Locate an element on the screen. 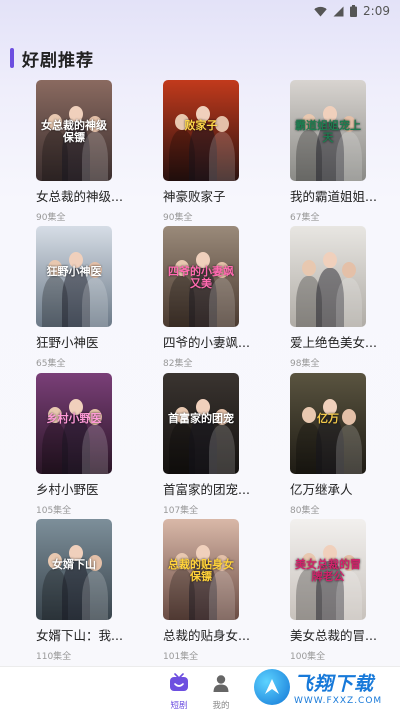  drama-poster: 霸道姐姐宠上天 is located at coordinates (328, 130).